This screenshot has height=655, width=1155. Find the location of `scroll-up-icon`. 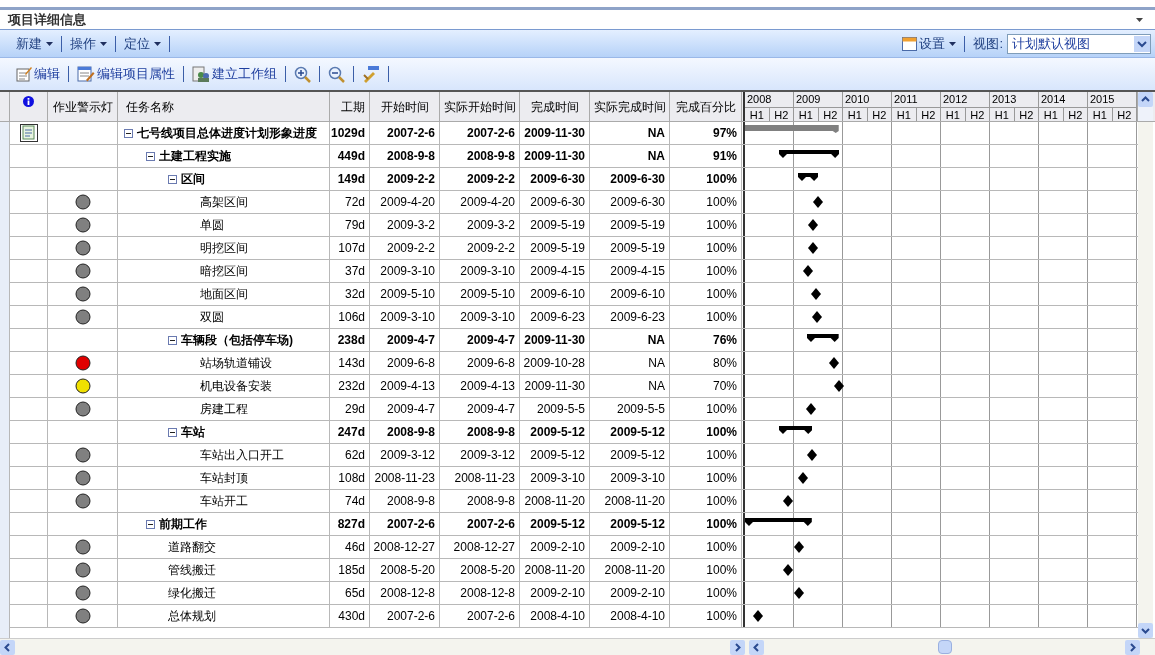

scroll-up-icon is located at coordinates (1145, 99).